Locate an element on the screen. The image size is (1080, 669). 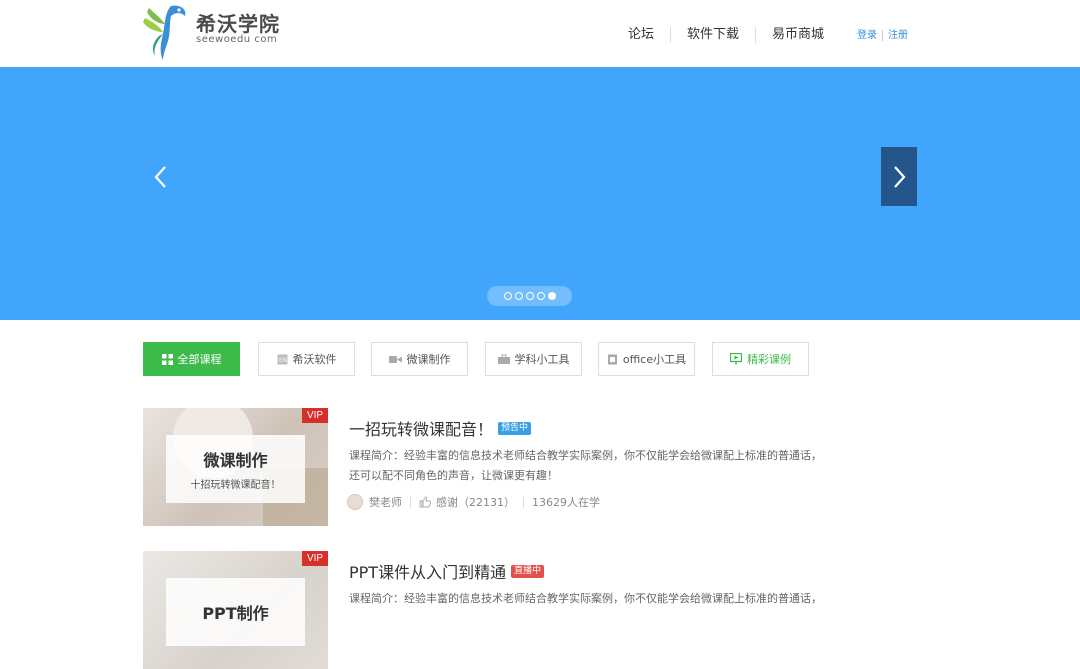
office-icon is located at coordinates (612, 359).